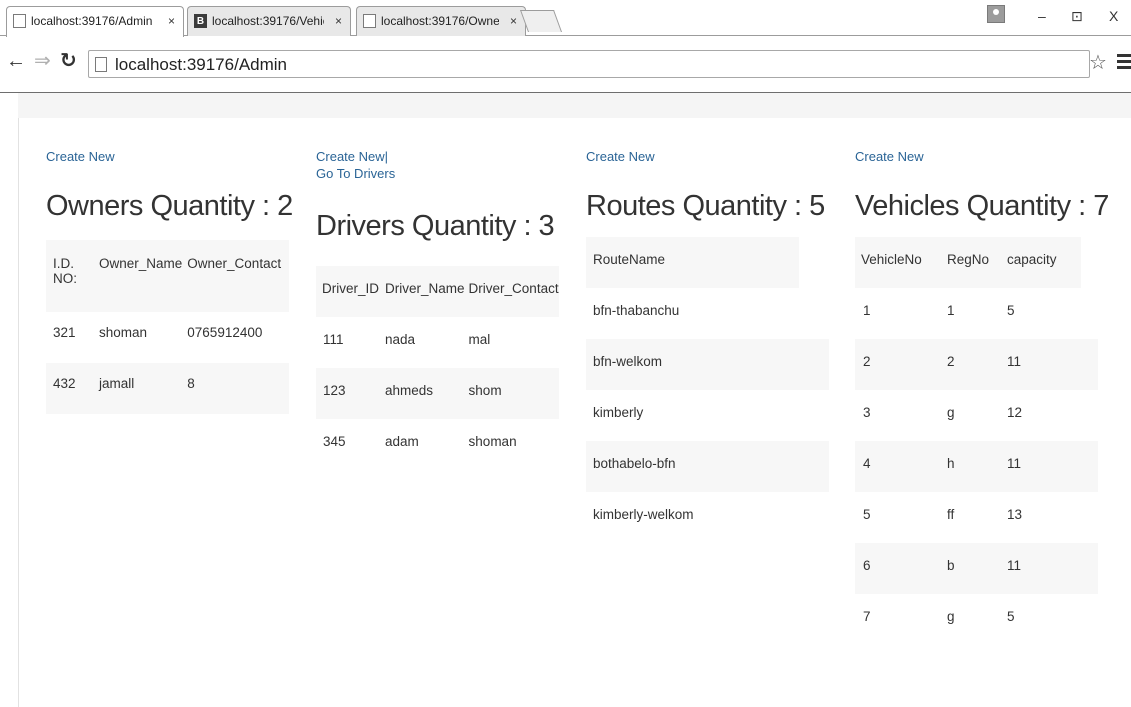  Describe the element at coordinates (169, 156) in the screenshot. I see `owners-create-new-link: Create New` at that location.